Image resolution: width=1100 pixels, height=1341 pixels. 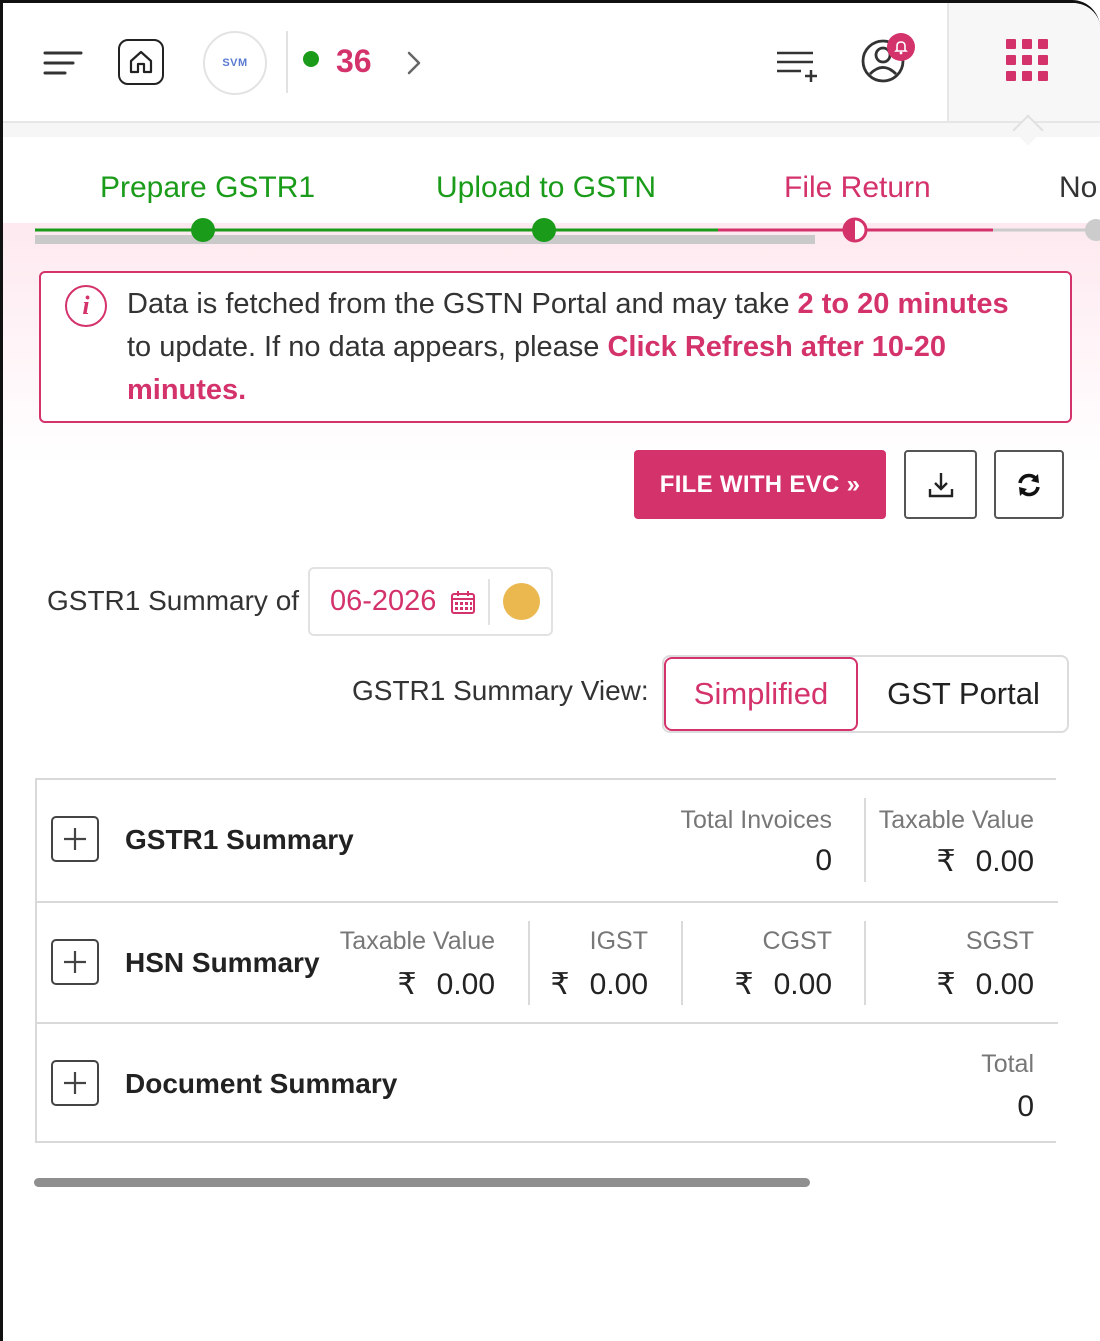 I want to click on summary-view-label: GSTR1 Summary View:, so click(x=500, y=690).